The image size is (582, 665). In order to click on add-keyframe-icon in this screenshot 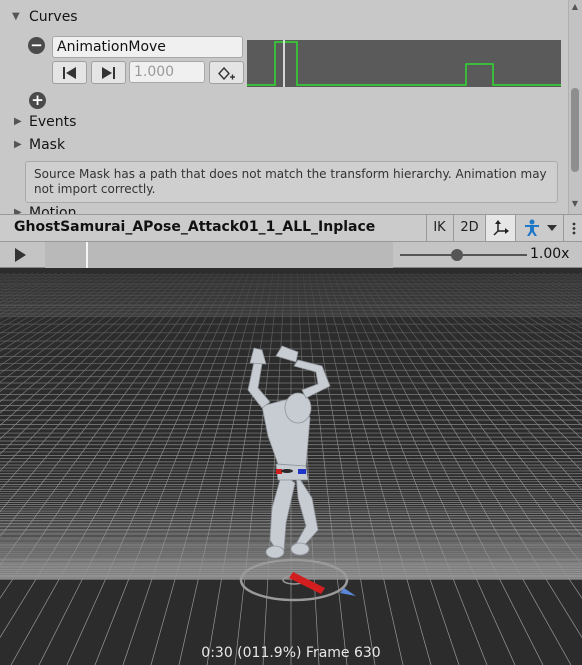, I will do `click(226, 73)`.